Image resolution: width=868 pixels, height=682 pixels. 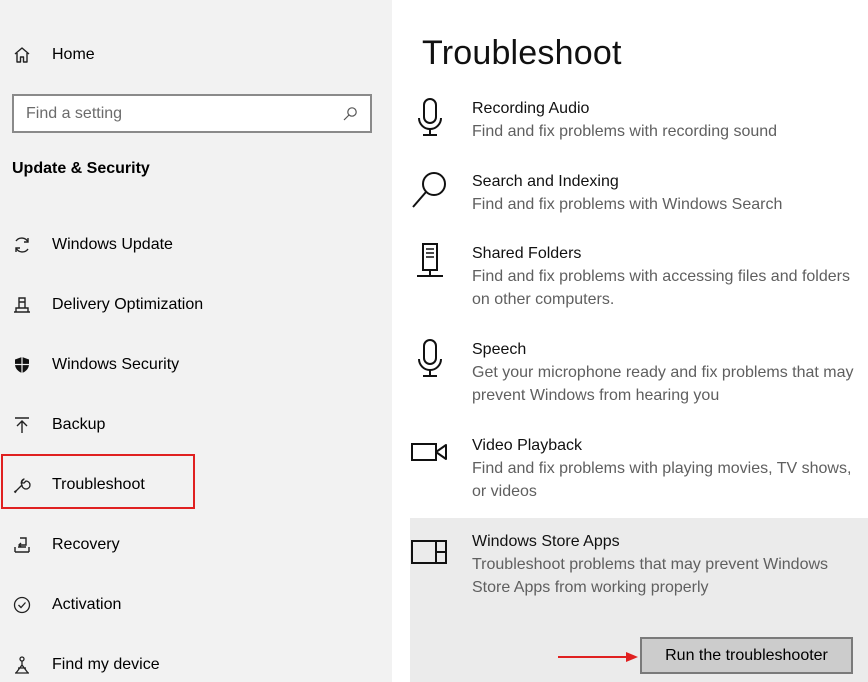 I want to click on sidebar-item-label: Windows Update, so click(x=112, y=244).